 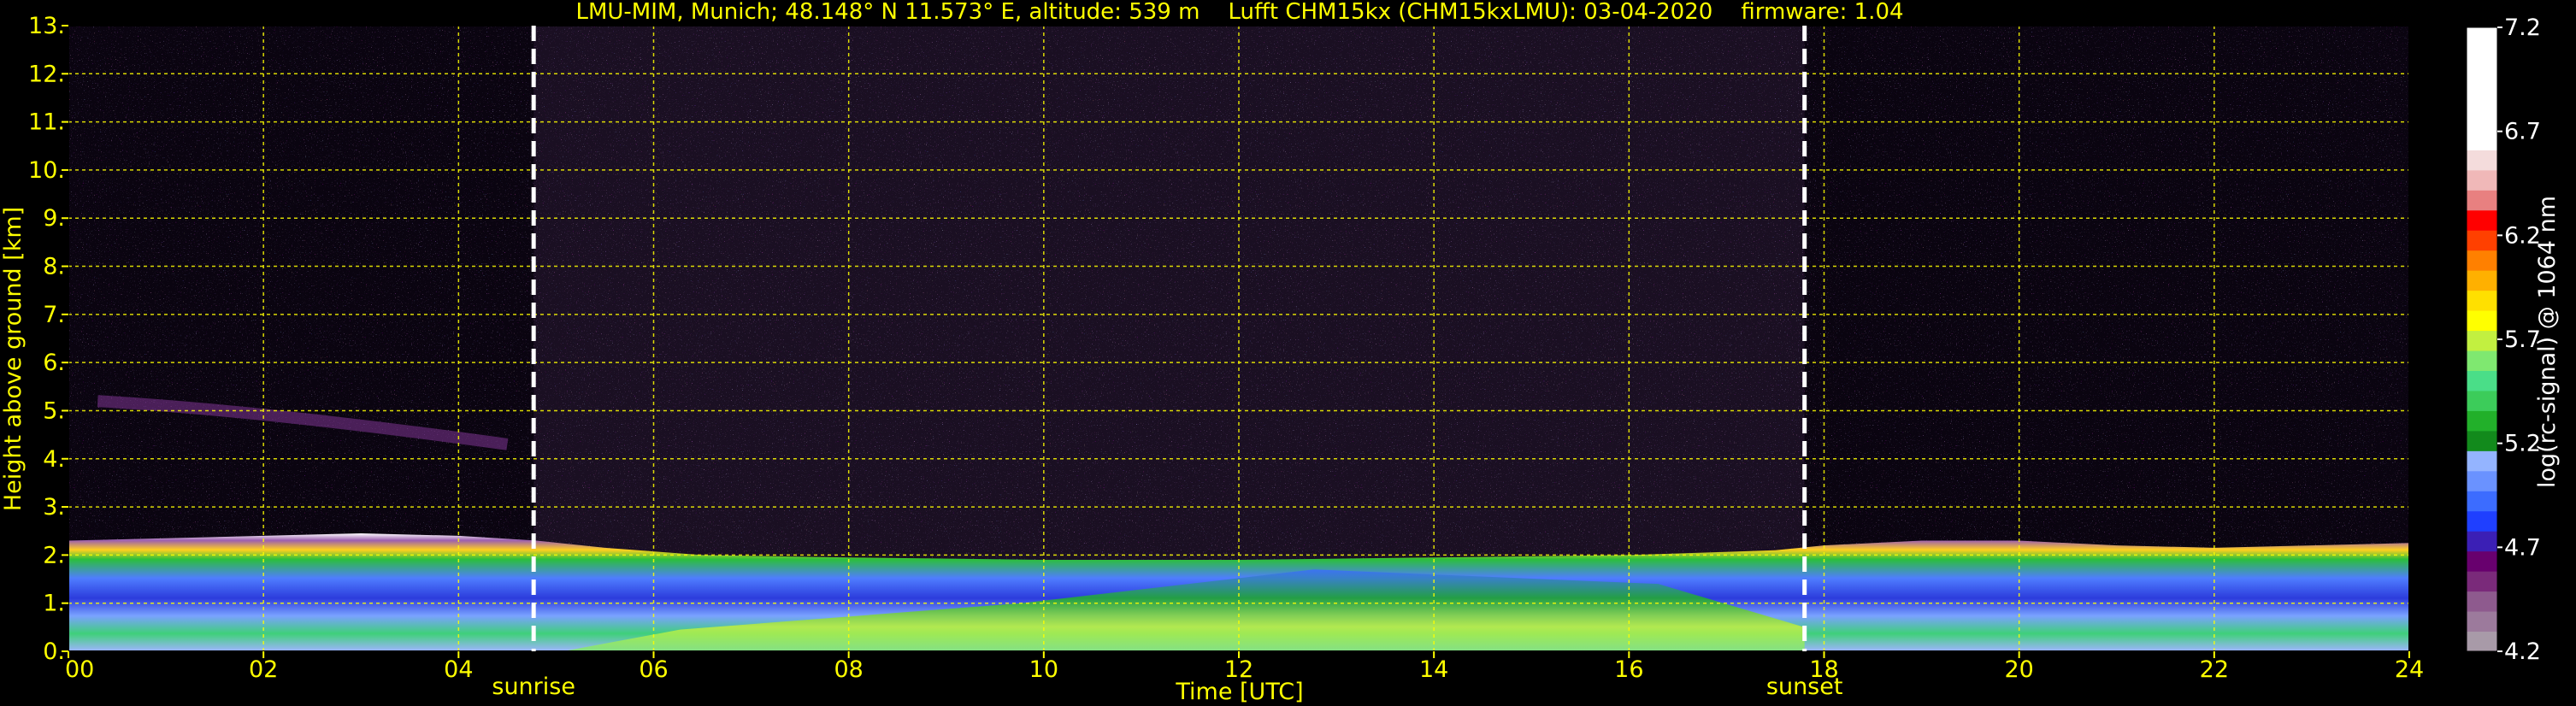 I want to click on colorbar-label: log(rc-signal) @ 1064 nm, so click(x=2547, y=342).